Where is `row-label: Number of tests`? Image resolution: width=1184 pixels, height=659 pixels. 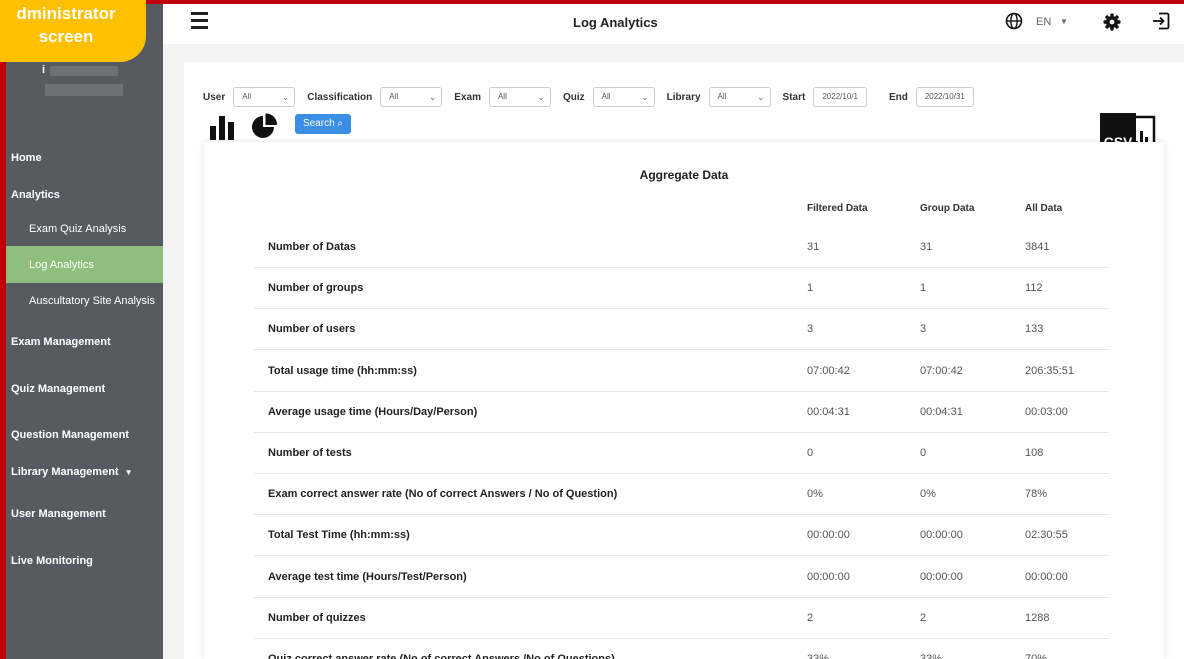 row-label: Number of tests is located at coordinates (310, 453).